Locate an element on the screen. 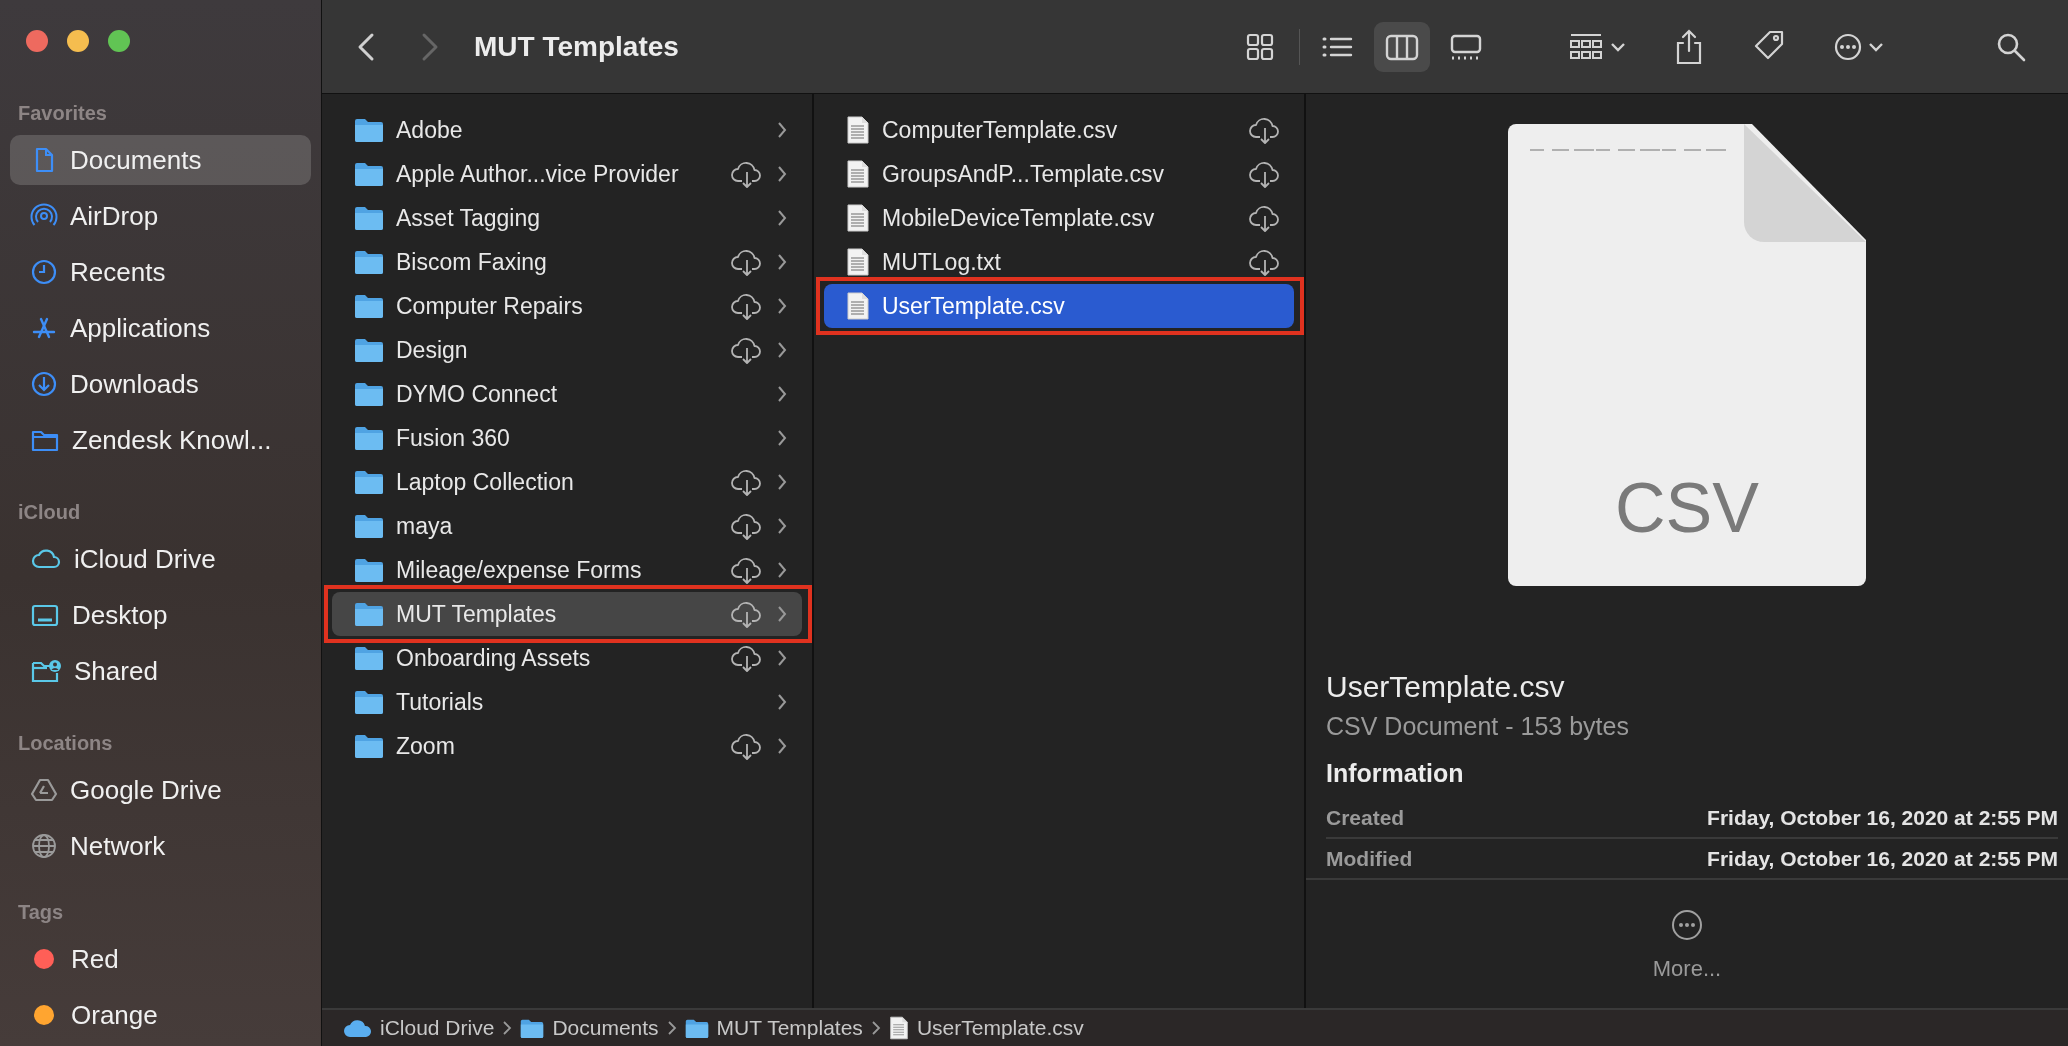  folder-name: Computer Repairs is located at coordinates (490, 306).